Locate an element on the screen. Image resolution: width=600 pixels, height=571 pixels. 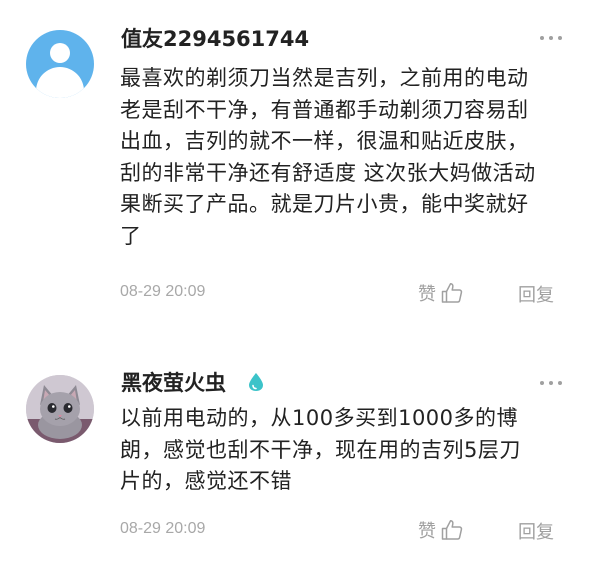
default-user-avatar-icon is located at coordinates (60, 53).